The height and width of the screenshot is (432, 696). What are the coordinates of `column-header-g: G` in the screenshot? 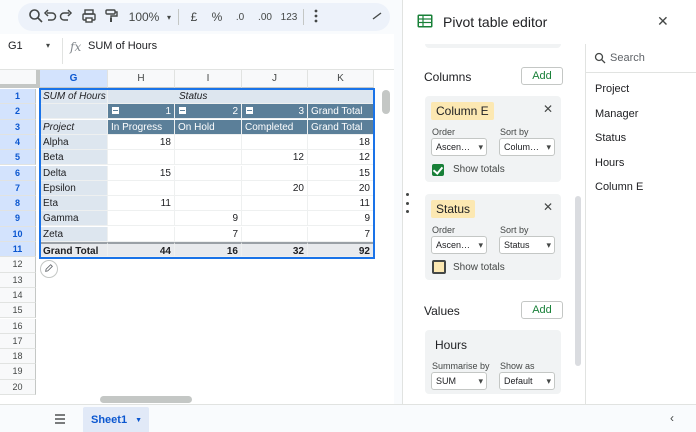 It's located at (74, 79).